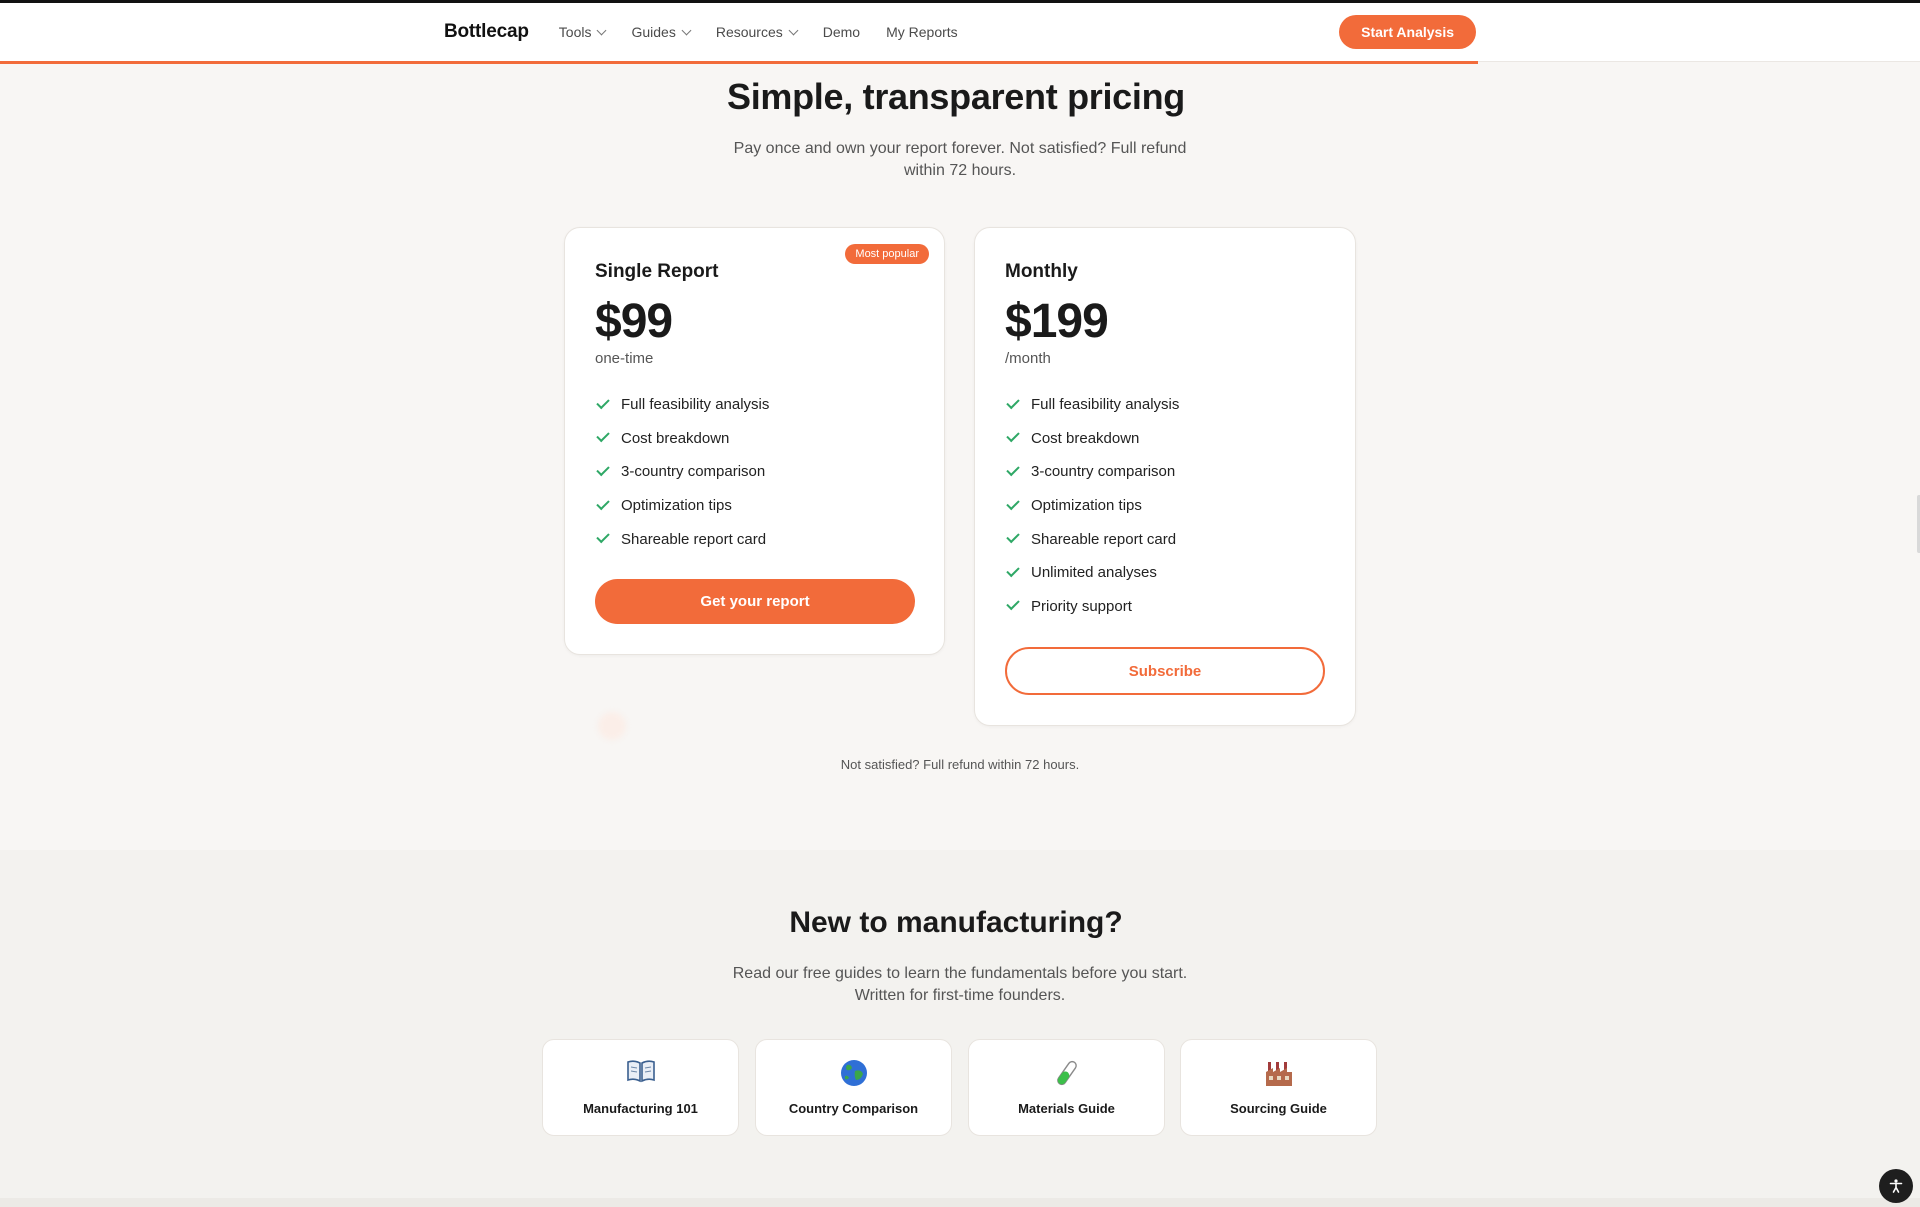  What do you see at coordinates (612, 726) in the screenshot?
I see `decorative-blob` at bounding box center [612, 726].